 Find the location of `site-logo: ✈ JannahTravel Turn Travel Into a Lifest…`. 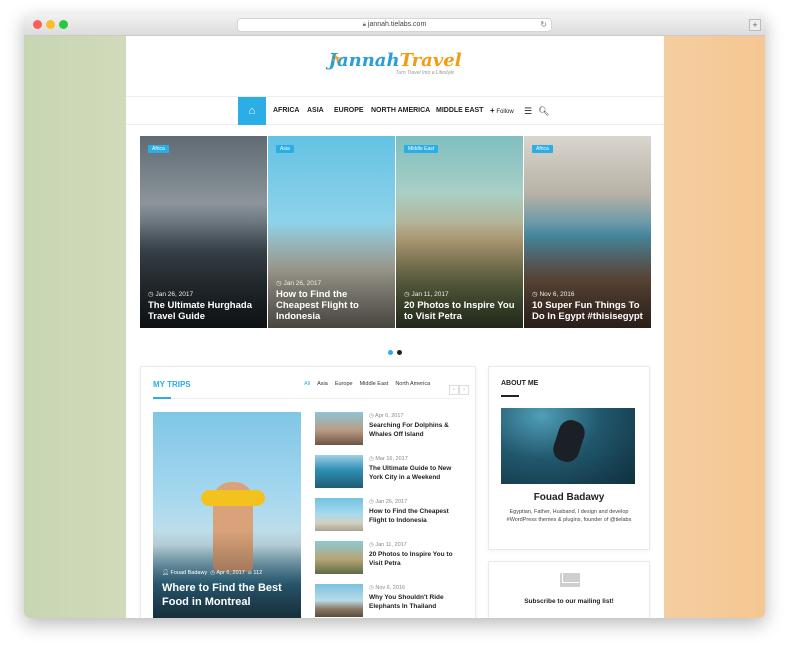

site-logo: ✈ JannahTravel Turn Travel Into a Lifest… is located at coordinates (395, 63).